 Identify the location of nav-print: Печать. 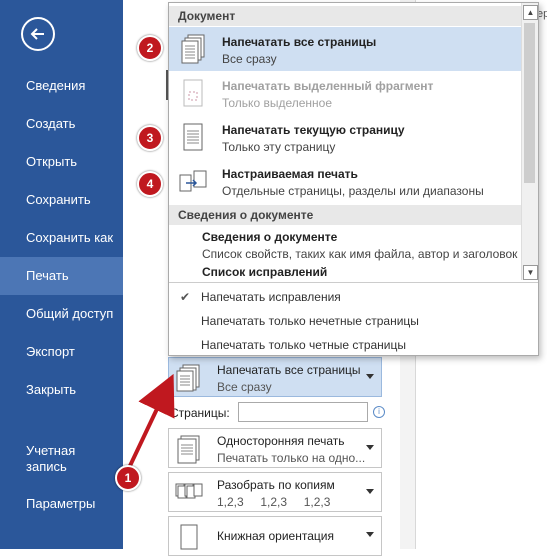
(61, 276).